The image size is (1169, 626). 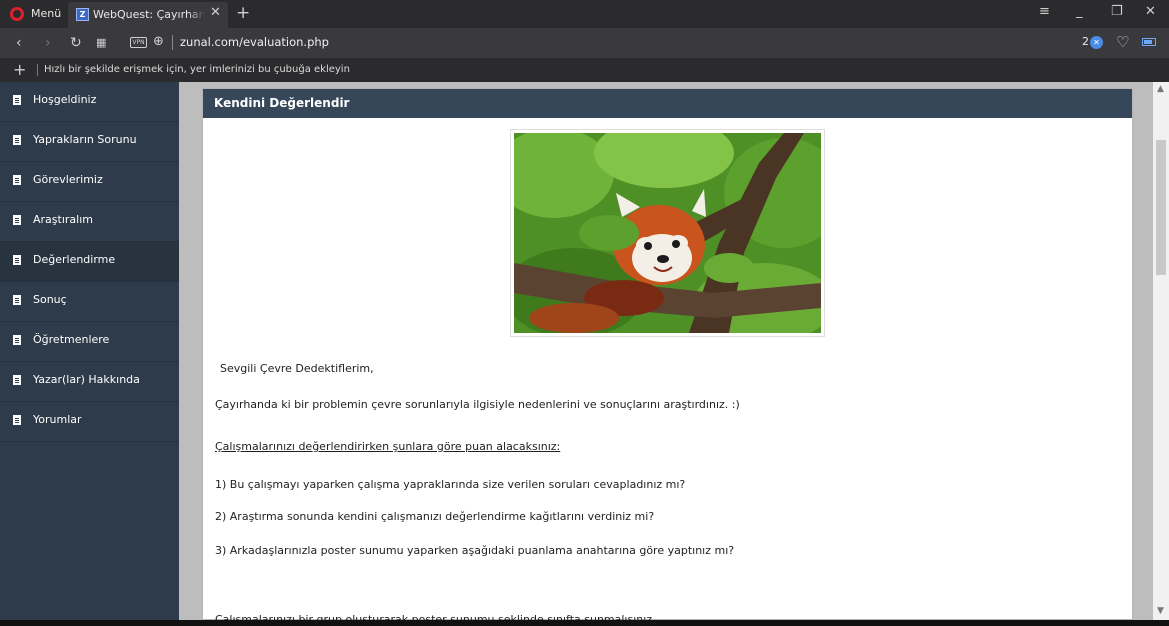 I want to click on close-icon: ✕, so click(x=215, y=12).